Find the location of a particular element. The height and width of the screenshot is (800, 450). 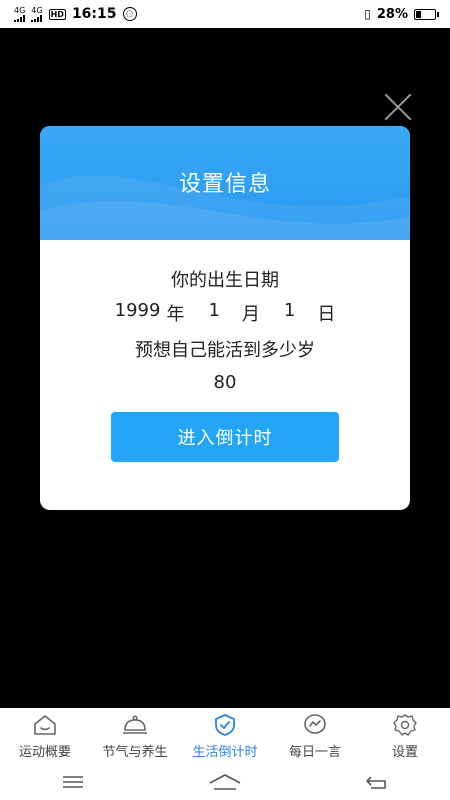

birth-date-row: 1999 年 1 月 1 日 is located at coordinates (225, 313).